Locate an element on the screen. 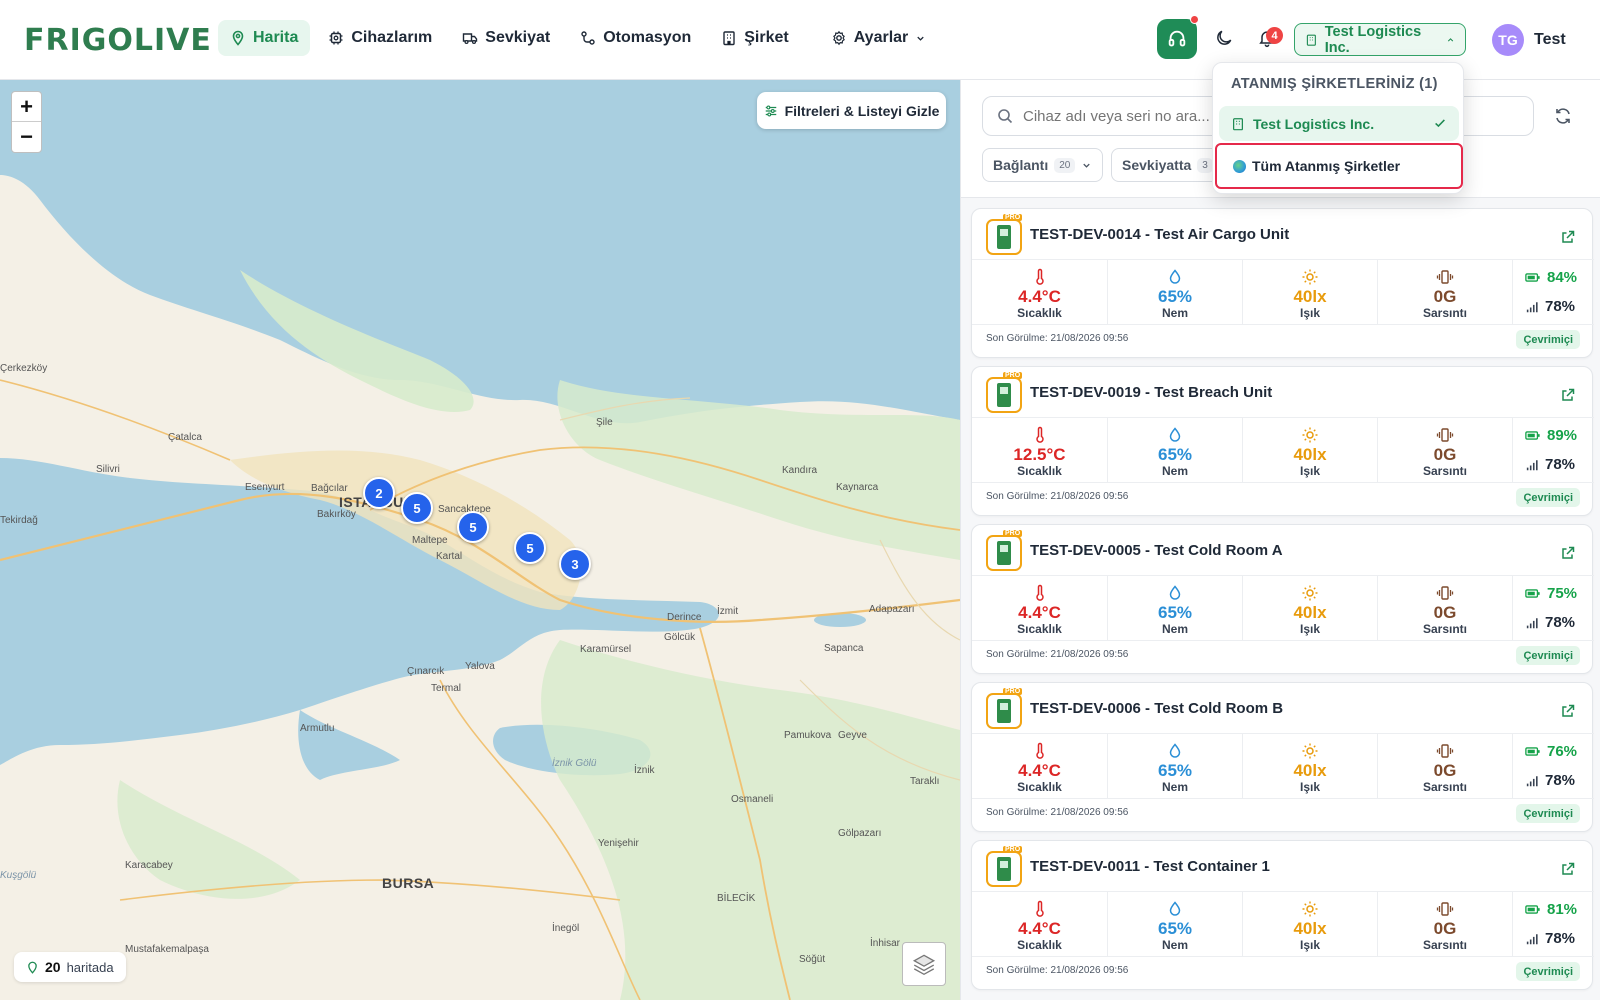 The image size is (1600, 1000). map-count-value: 20 is located at coordinates (53, 967).